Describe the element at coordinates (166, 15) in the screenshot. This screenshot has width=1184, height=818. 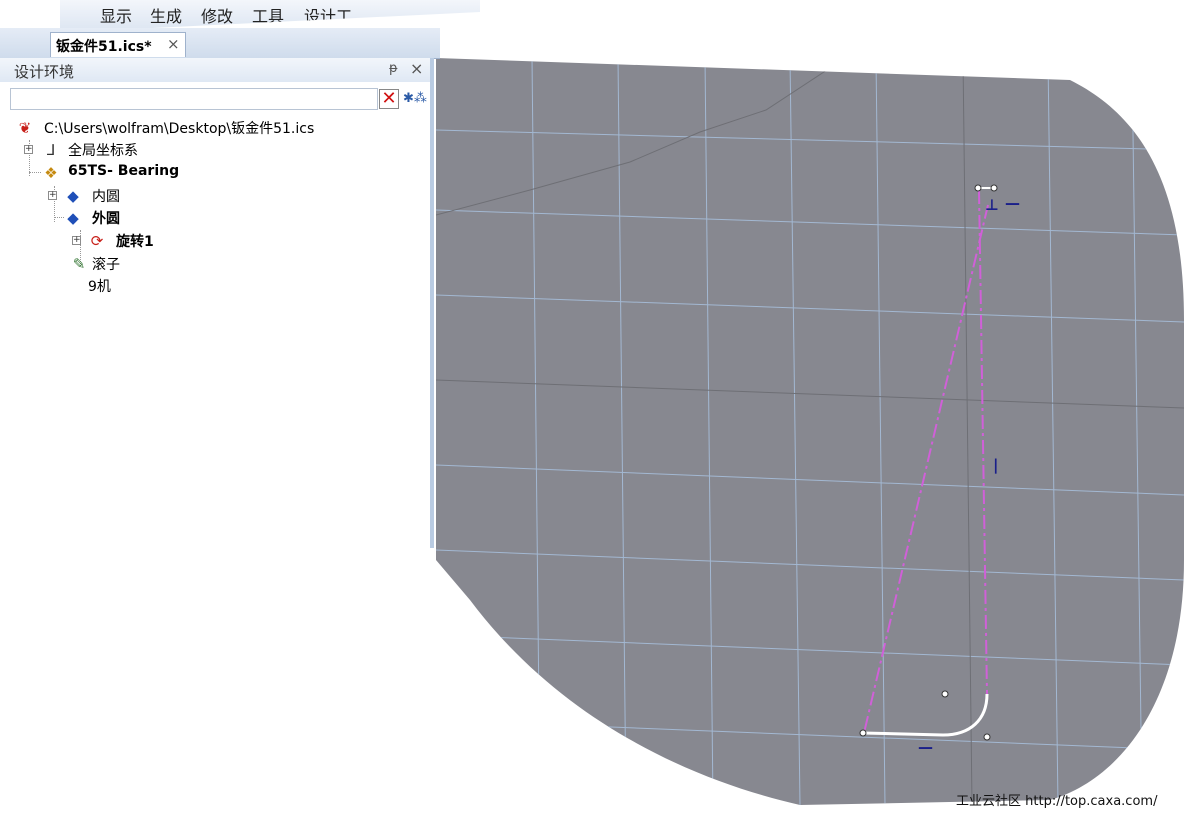
I see `menu-generate: 生成` at that location.